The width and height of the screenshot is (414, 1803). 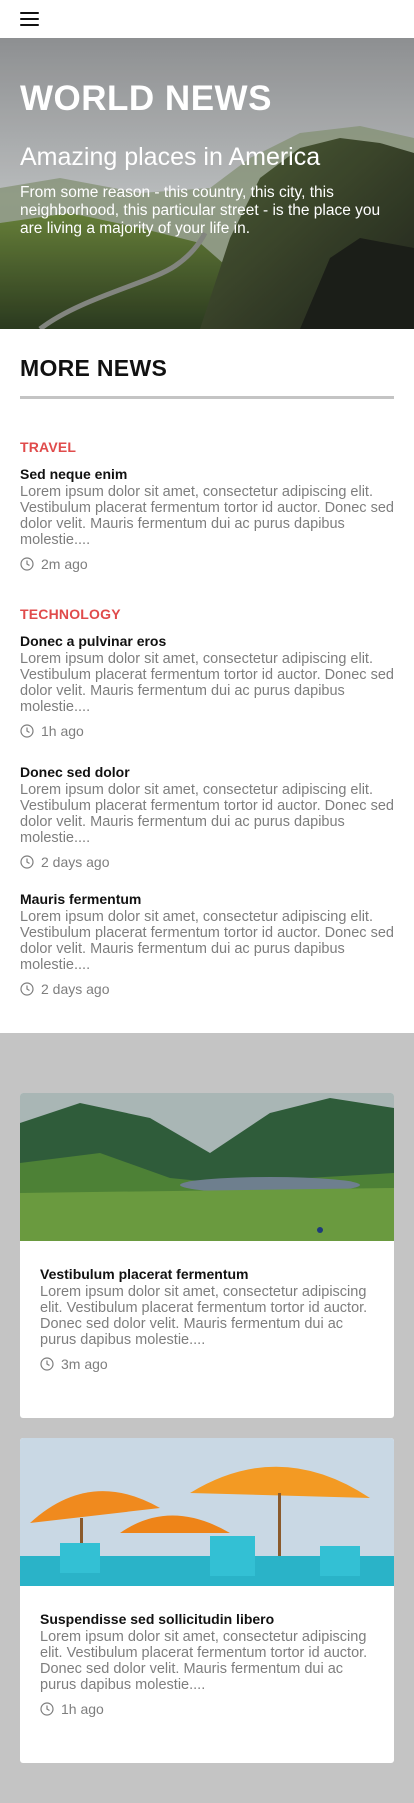 What do you see at coordinates (207, 19) in the screenshot?
I see `top-bar` at bounding box center [207, 19].